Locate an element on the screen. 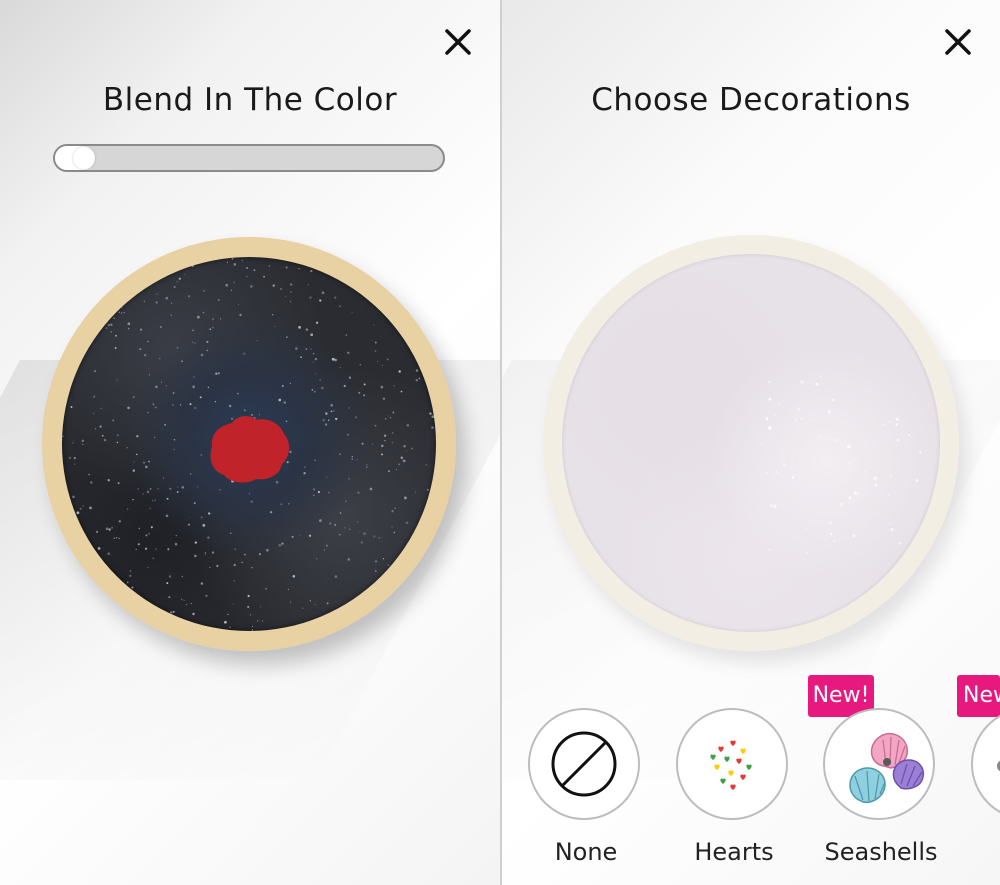  page-title: Choose Decorations is located at coordinates (751, 100).